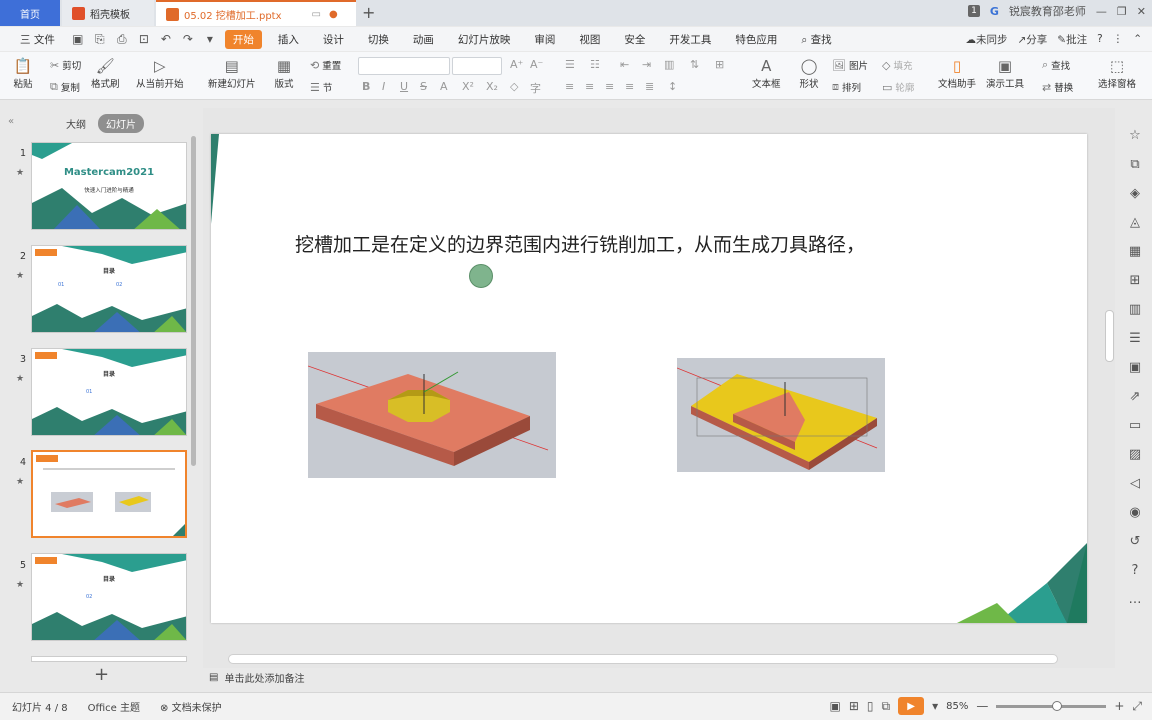 The width and height of the screenshot is (1152, 720). What do you see at coordinates (646, 64) in the screenshot?
I see `indent-increase-icon: ⇥` at bounding box center [646, 64].